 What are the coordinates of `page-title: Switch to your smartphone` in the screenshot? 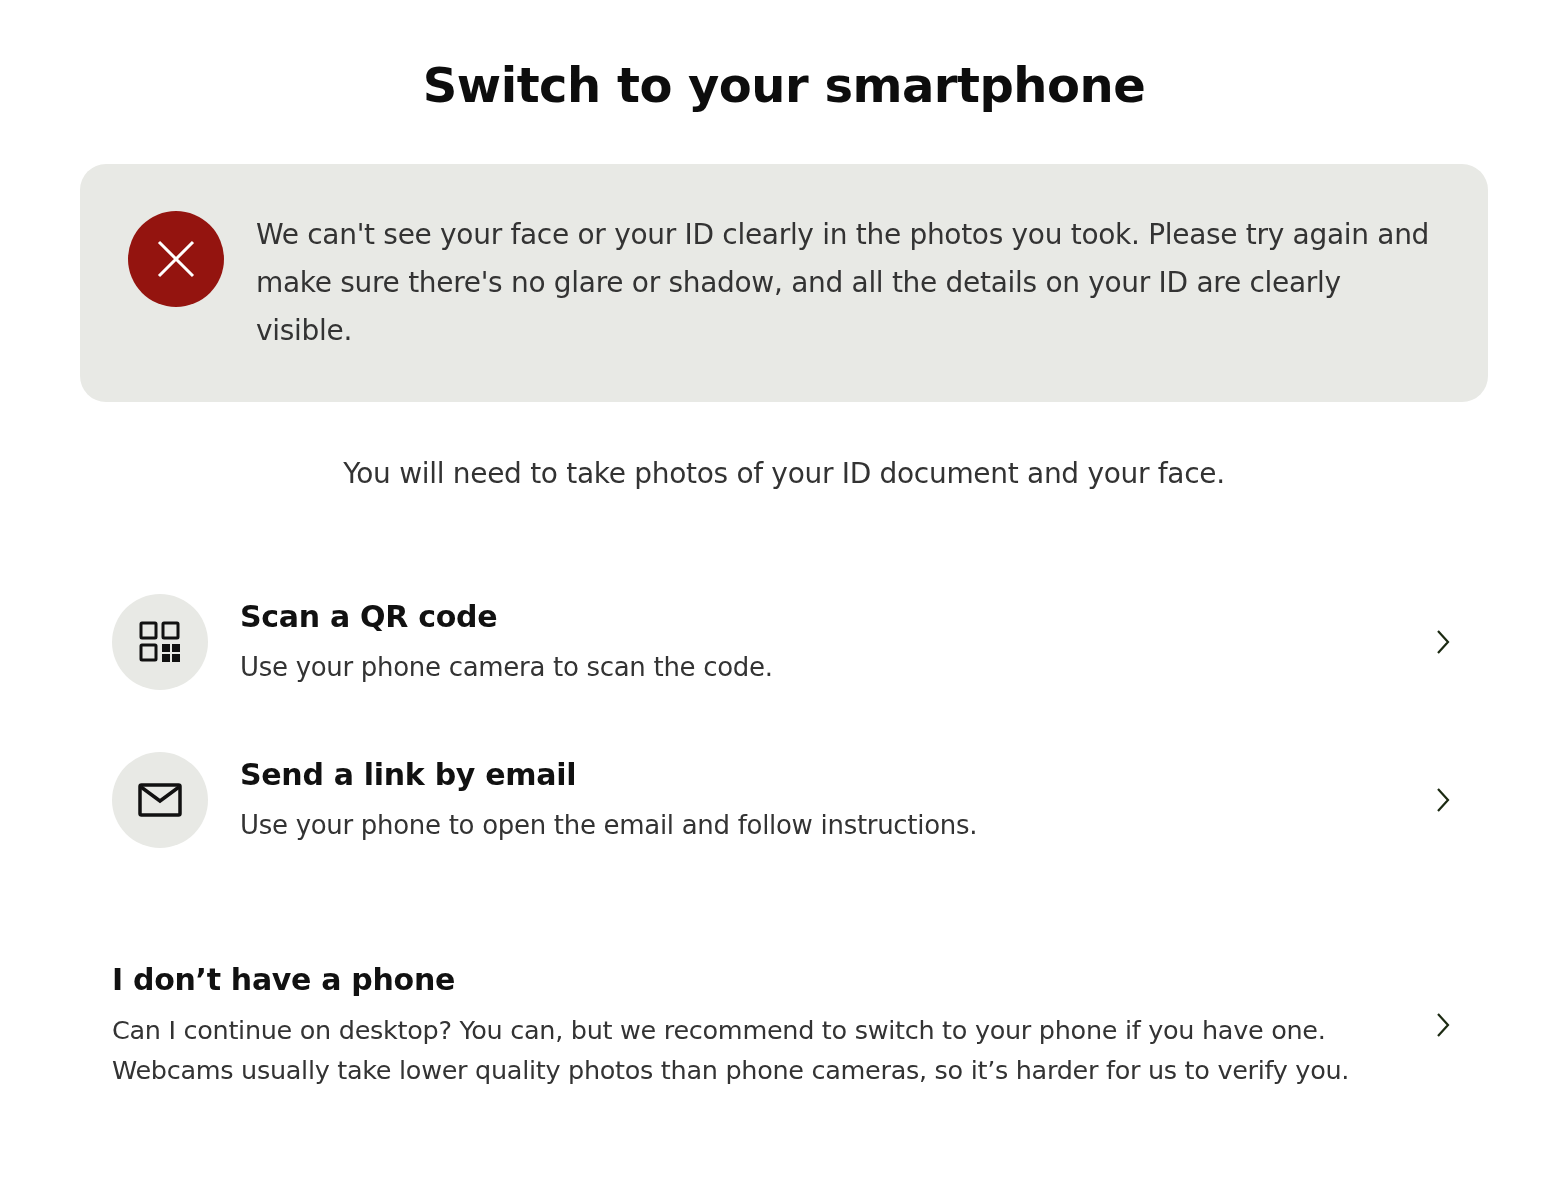 It's located at (784, 85).